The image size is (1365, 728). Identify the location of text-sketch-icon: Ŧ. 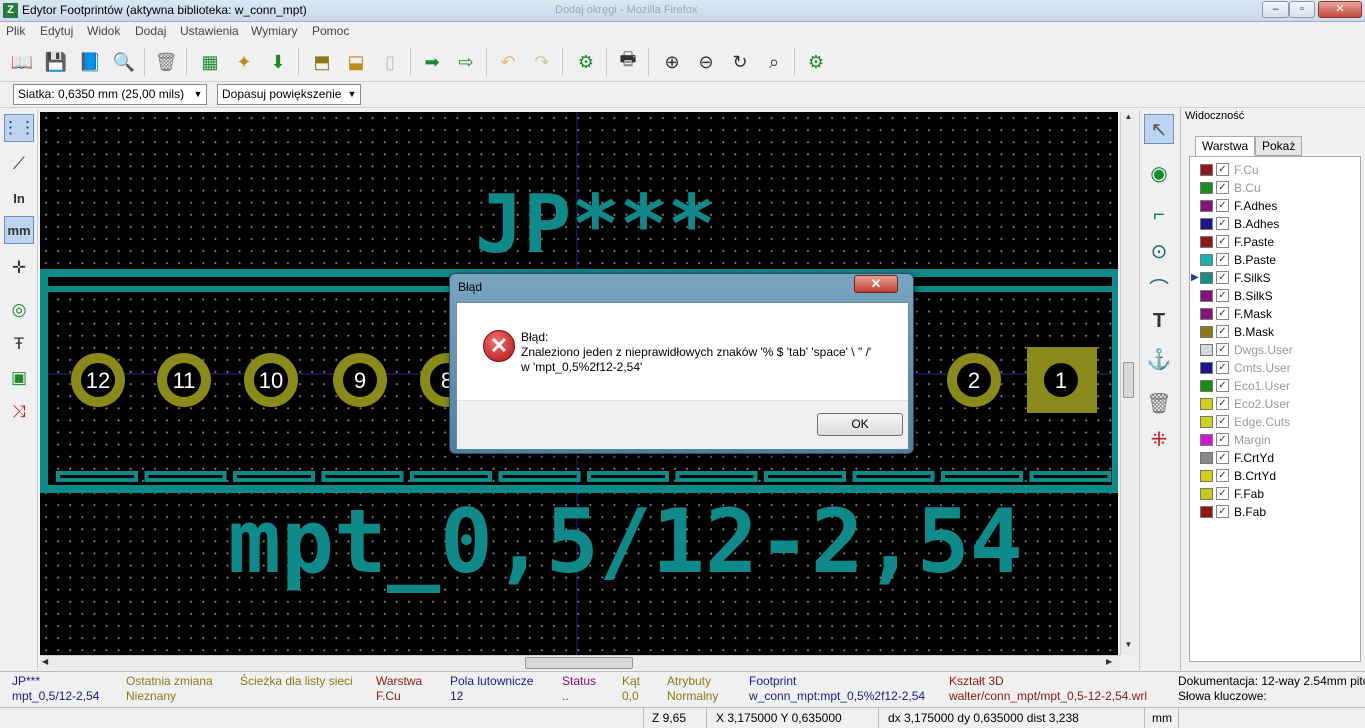
(19, 344).